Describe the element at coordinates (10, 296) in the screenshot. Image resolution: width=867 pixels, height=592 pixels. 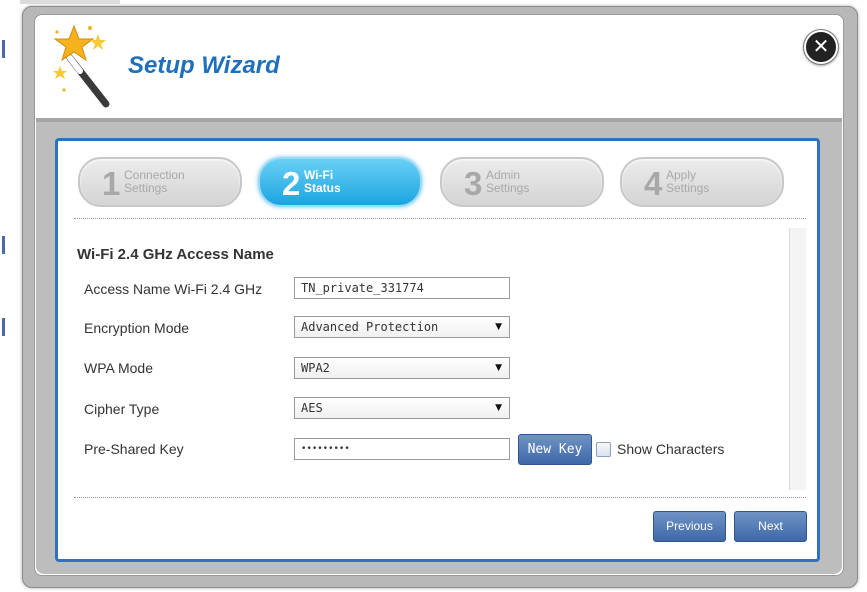
I see `background-window-edge` at that location.